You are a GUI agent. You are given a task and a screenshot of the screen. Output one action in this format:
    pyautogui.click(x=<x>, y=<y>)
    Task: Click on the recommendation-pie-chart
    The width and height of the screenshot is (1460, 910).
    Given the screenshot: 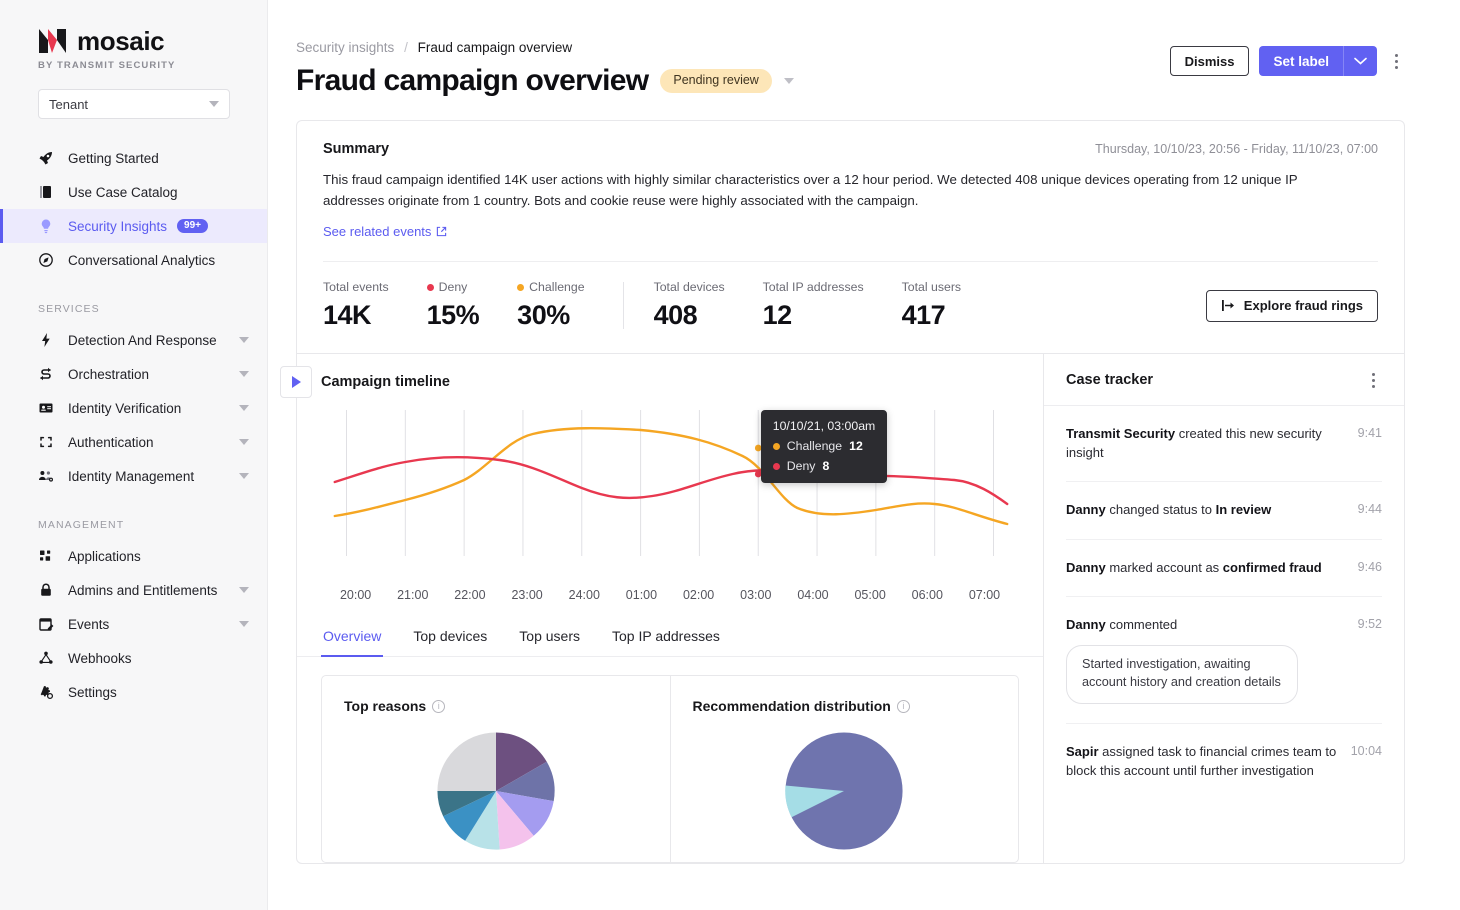 What is the action you would take?
    pyautogui.click(x=844, y=791)
    